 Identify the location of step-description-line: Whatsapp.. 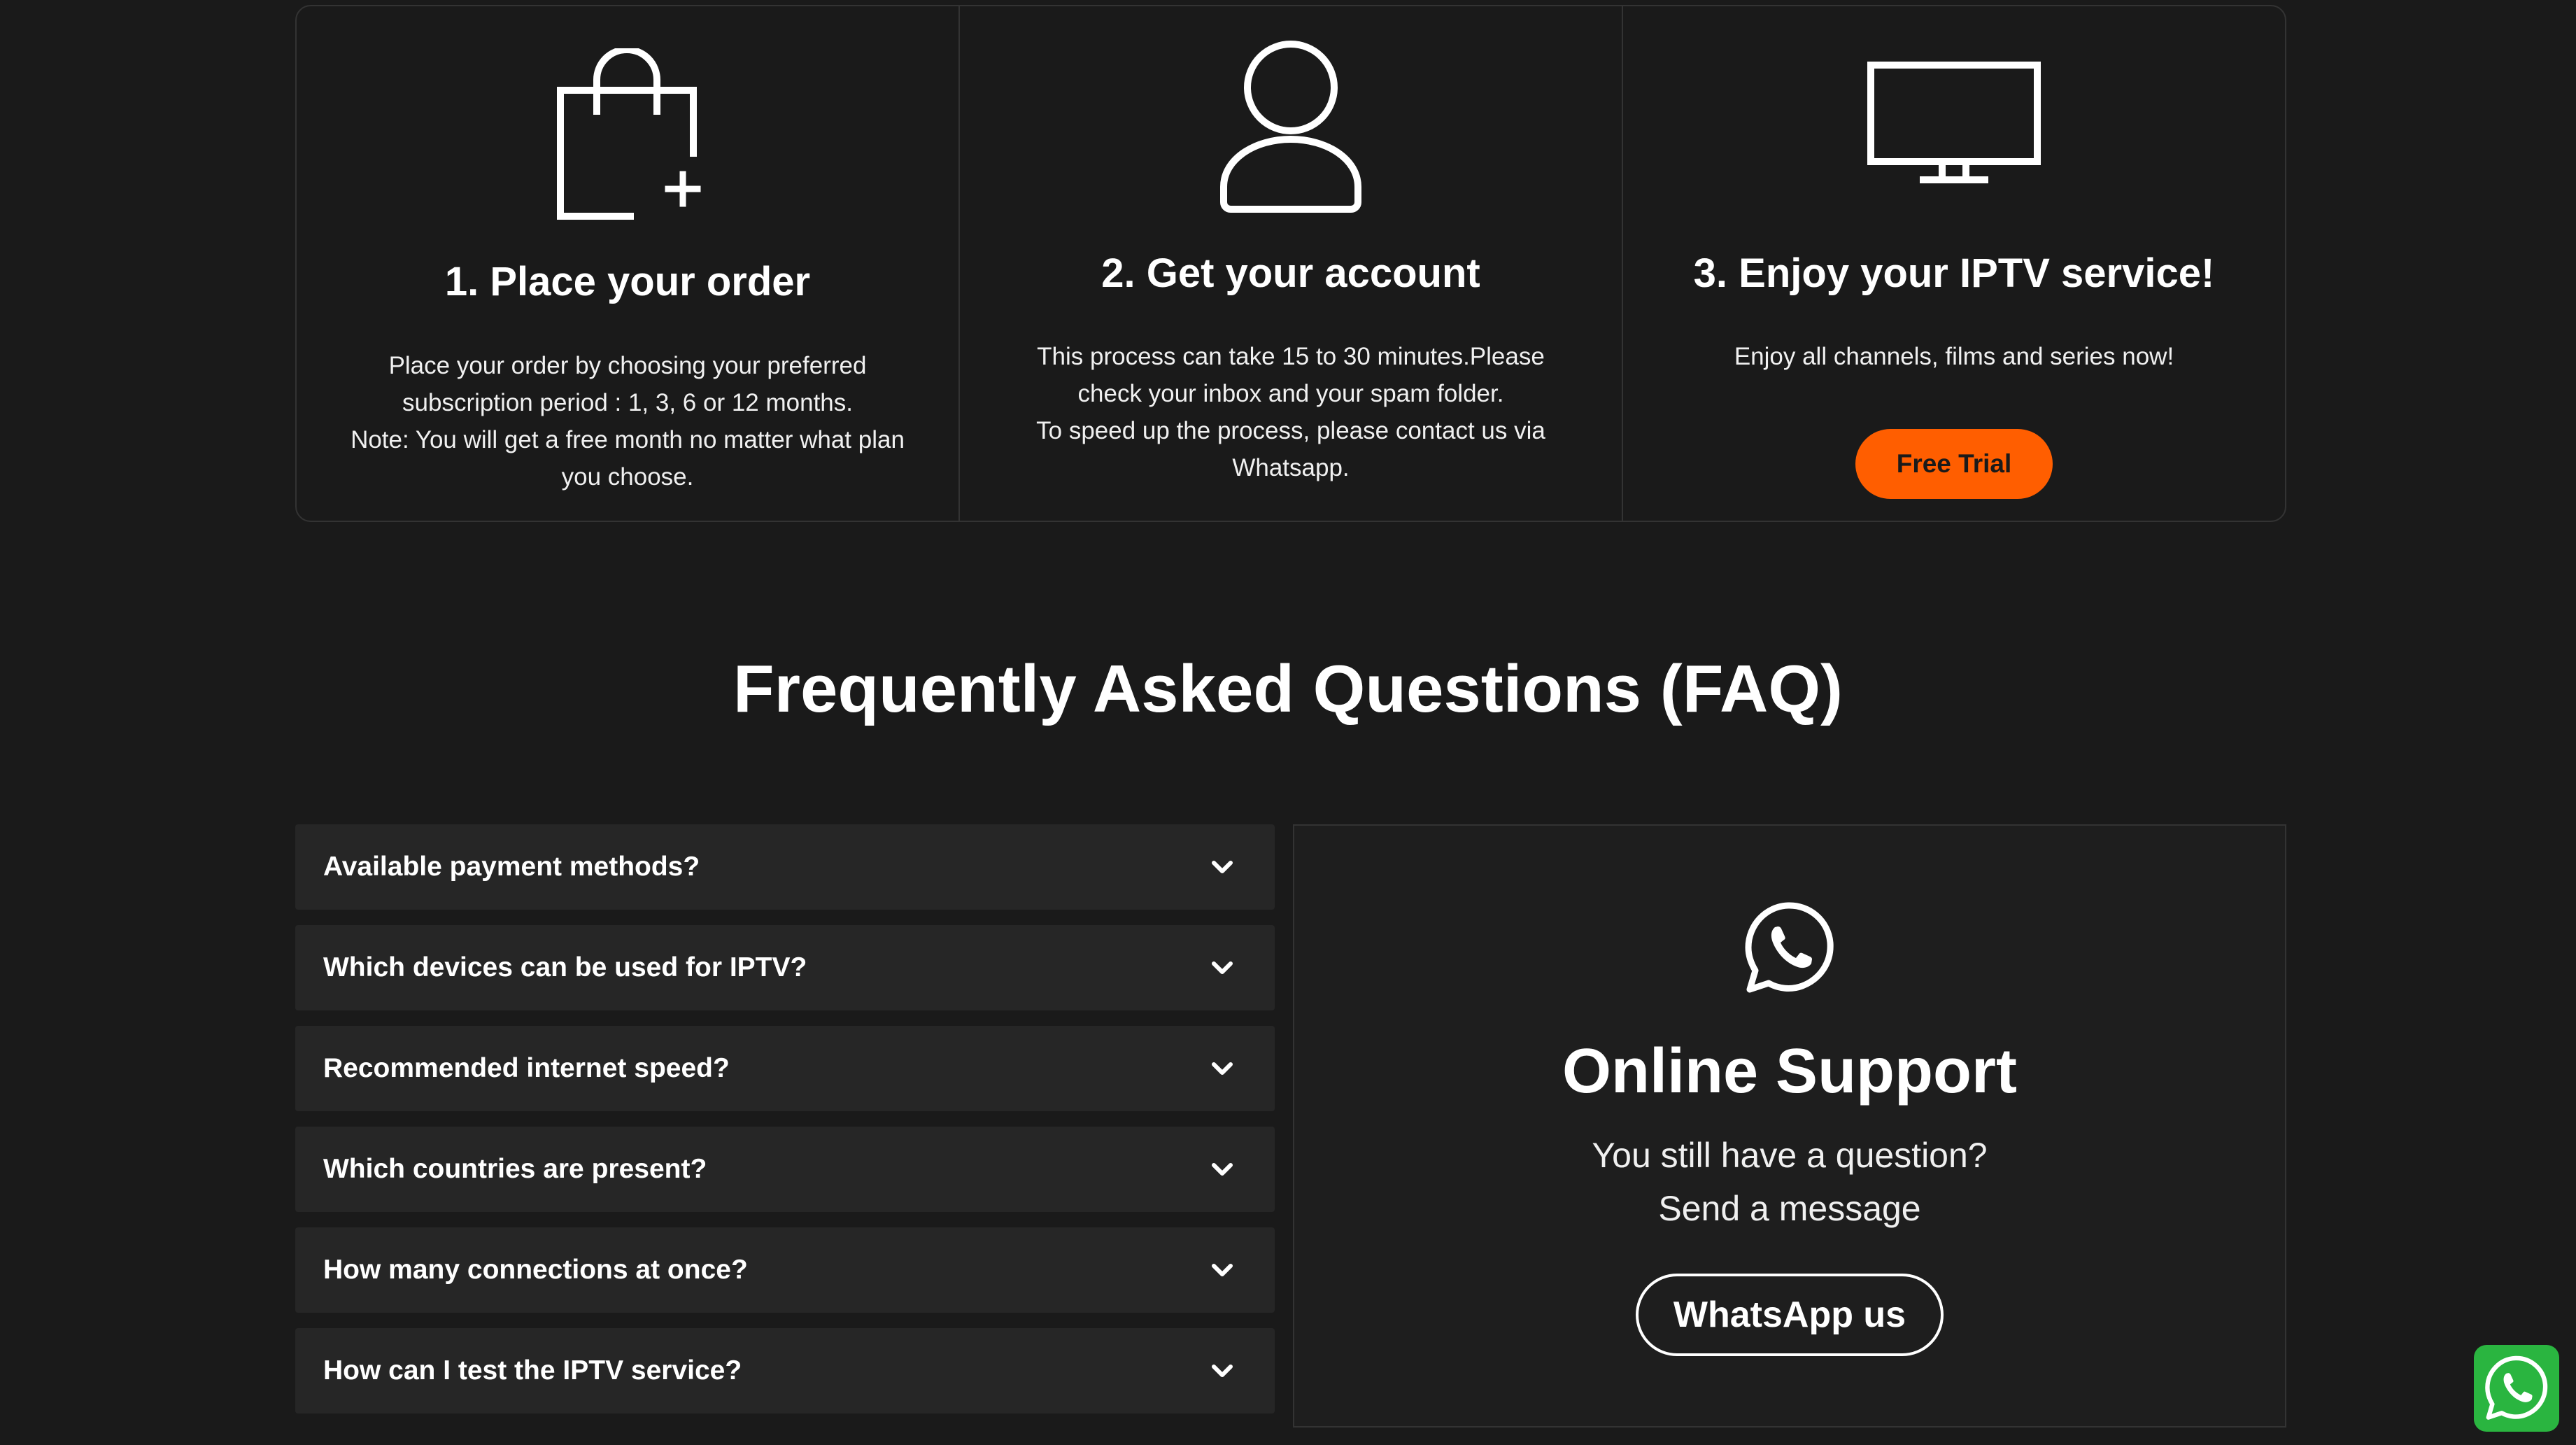
(1291, 467).